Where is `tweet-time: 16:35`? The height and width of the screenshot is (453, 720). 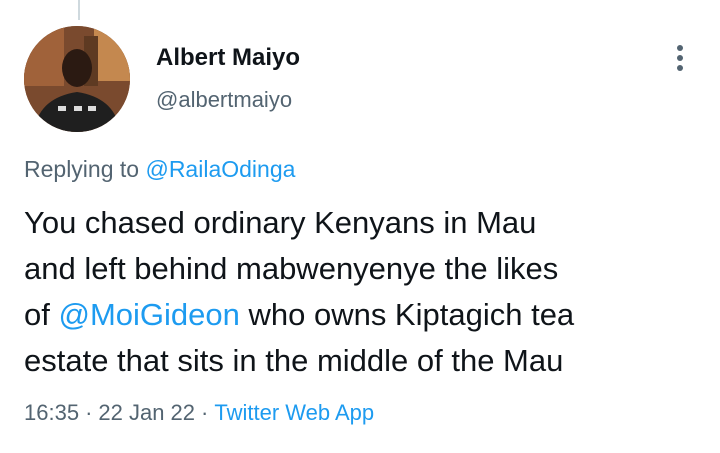 tweet-time: 16:35 is located at coordinates (51, 412).